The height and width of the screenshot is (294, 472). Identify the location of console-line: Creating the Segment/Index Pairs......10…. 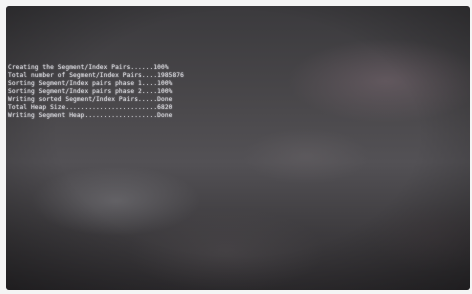
(88, 67).